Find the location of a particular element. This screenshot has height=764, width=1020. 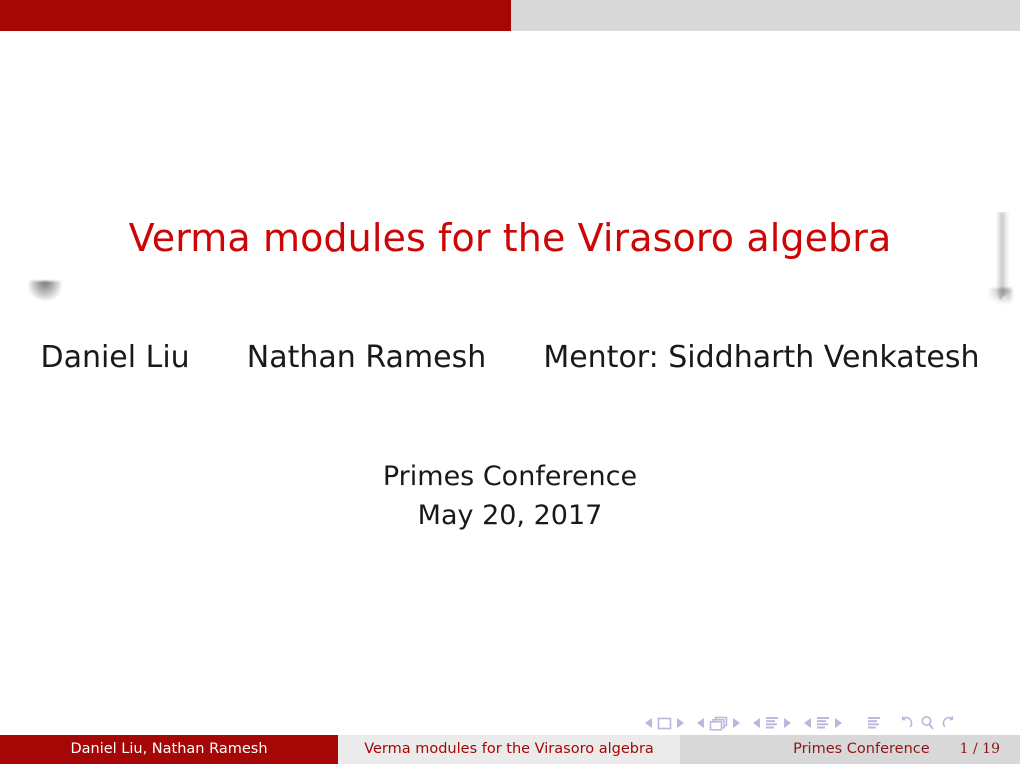

back-arrow-icon is located at coordinates (905, 723).